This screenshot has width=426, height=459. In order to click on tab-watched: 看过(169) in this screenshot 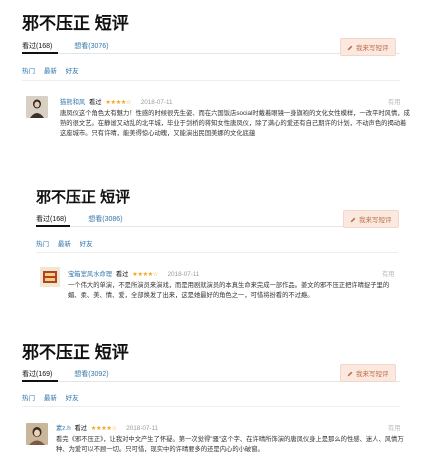, I will do `click(37, 374)`.